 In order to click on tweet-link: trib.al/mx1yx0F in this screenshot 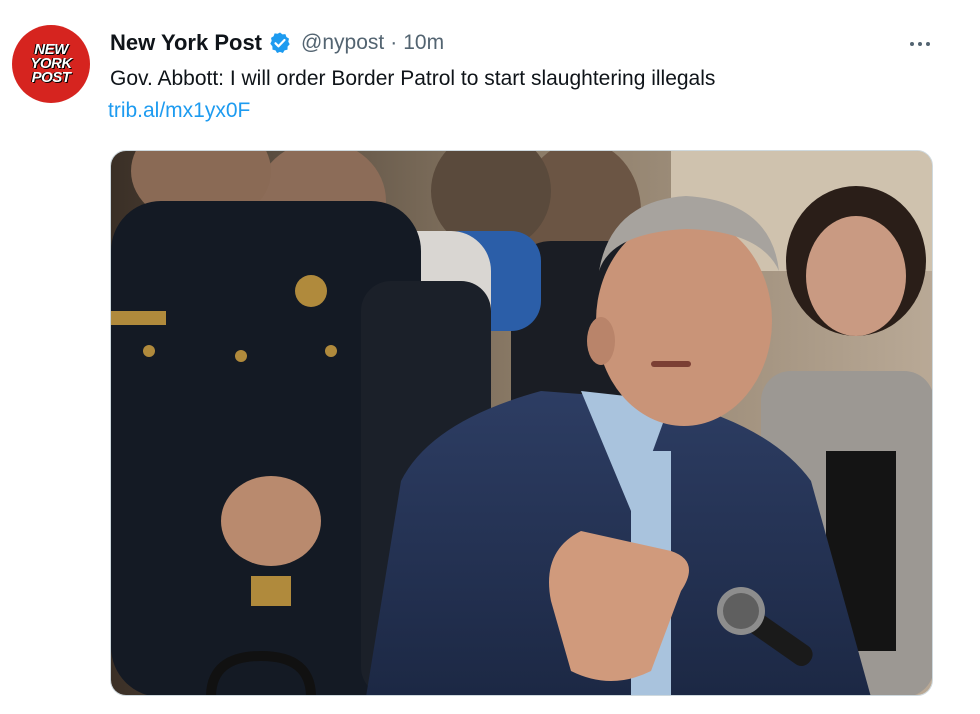, I will do `click(179, 111)`.